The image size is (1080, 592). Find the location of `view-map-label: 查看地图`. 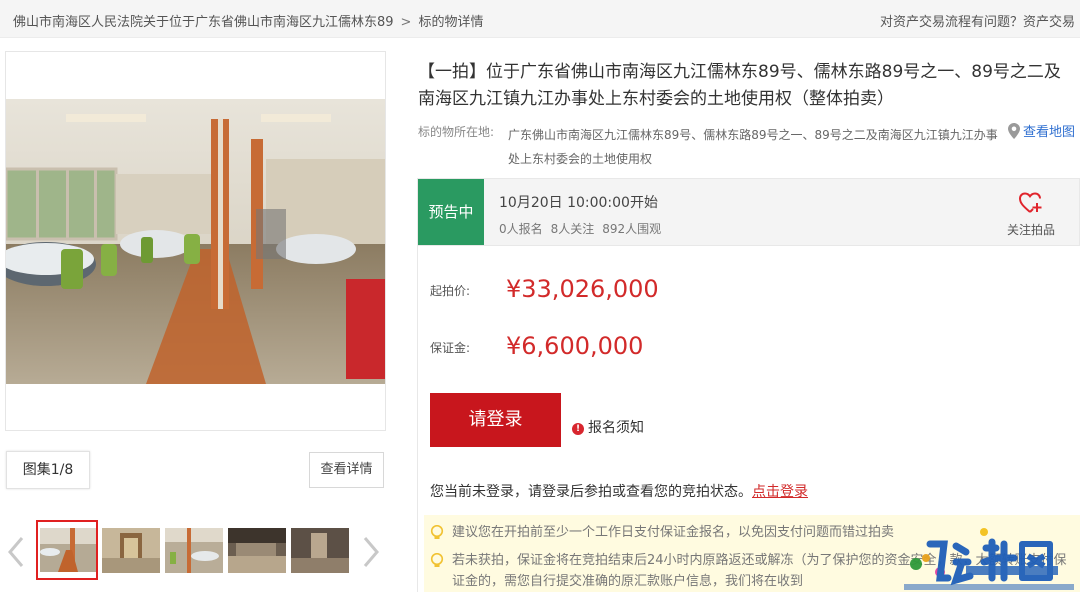

view-map-label: 查看地图 is located at coordinates (1049, 132).